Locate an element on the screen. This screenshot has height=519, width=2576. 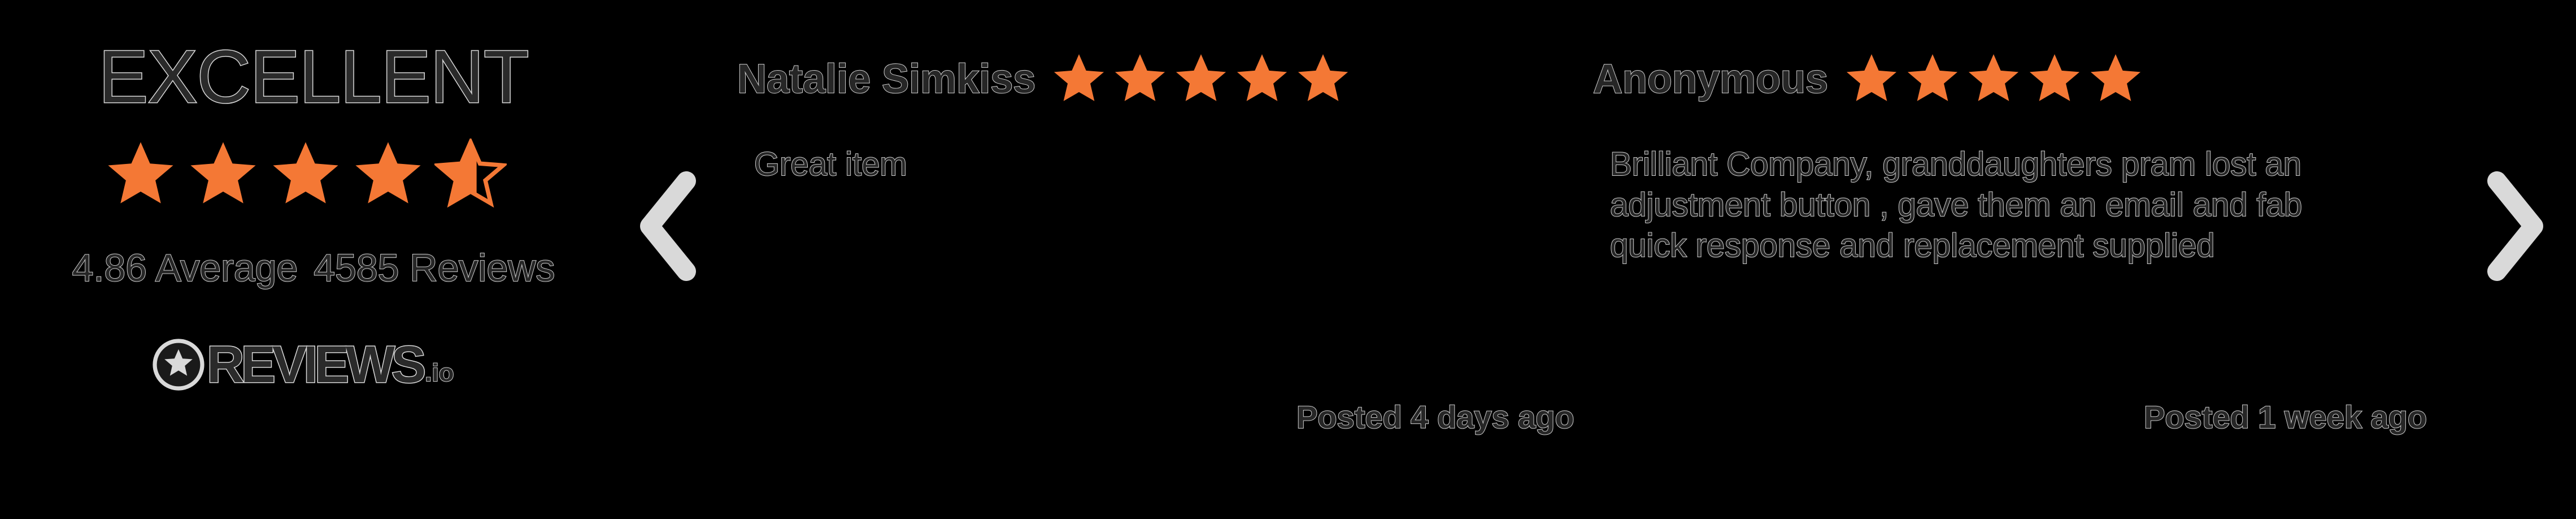
review-header: Anonymous is located at coordinates (1867, 79).